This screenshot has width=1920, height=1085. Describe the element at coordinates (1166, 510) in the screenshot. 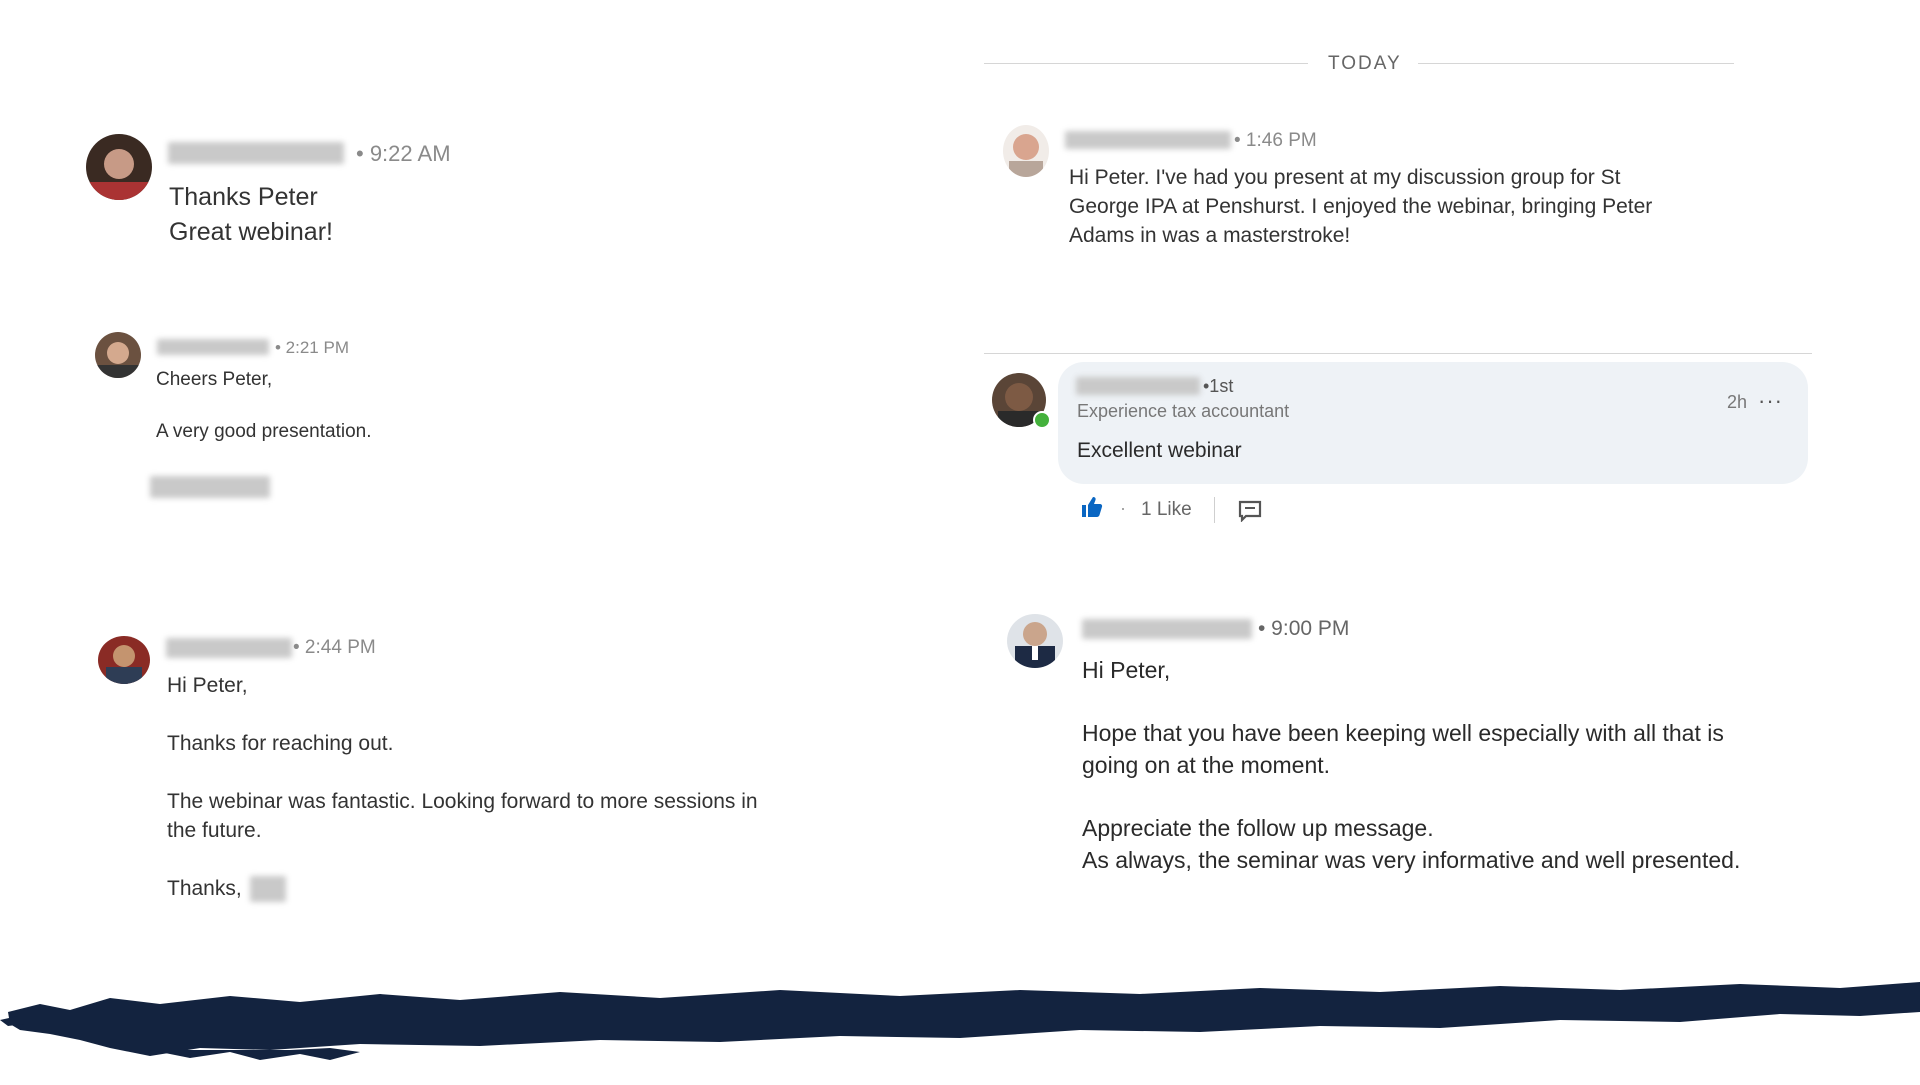

I see `like-count: 1 Like` at that location.